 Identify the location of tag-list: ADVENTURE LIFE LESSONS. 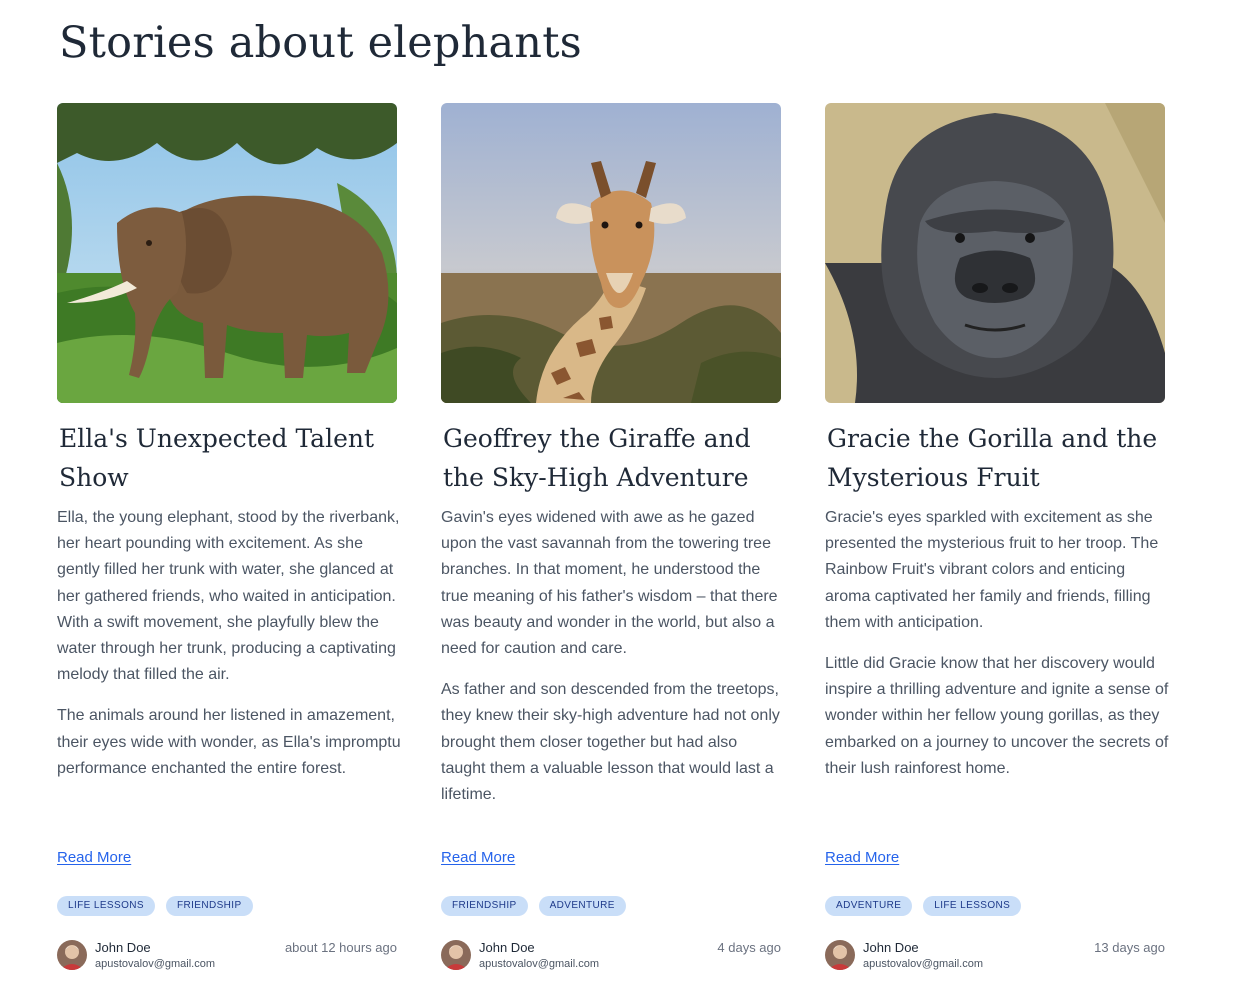
(923, 906).